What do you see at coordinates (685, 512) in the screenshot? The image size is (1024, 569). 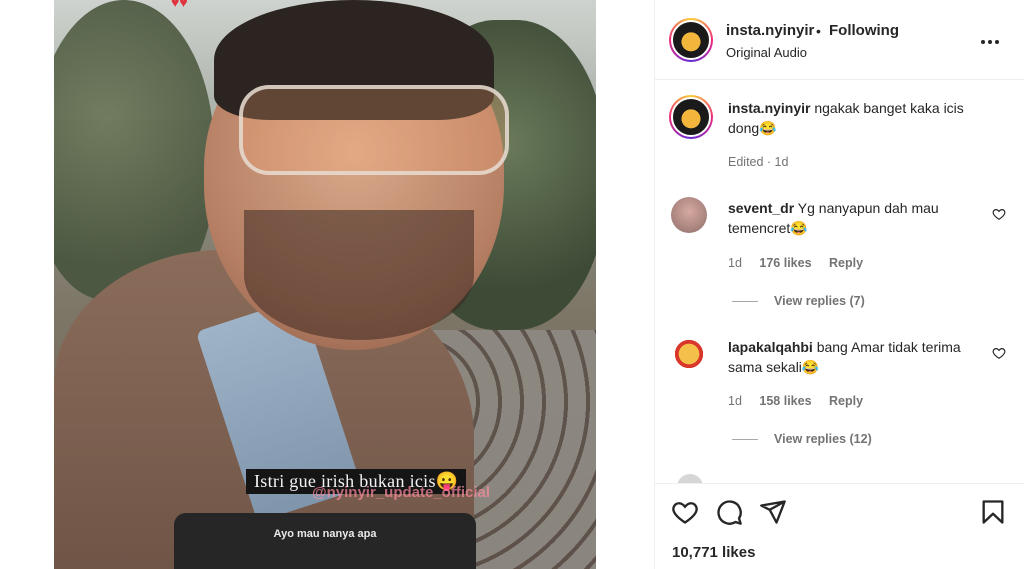 I see `heart-icon` at bounding box center [685, 512].